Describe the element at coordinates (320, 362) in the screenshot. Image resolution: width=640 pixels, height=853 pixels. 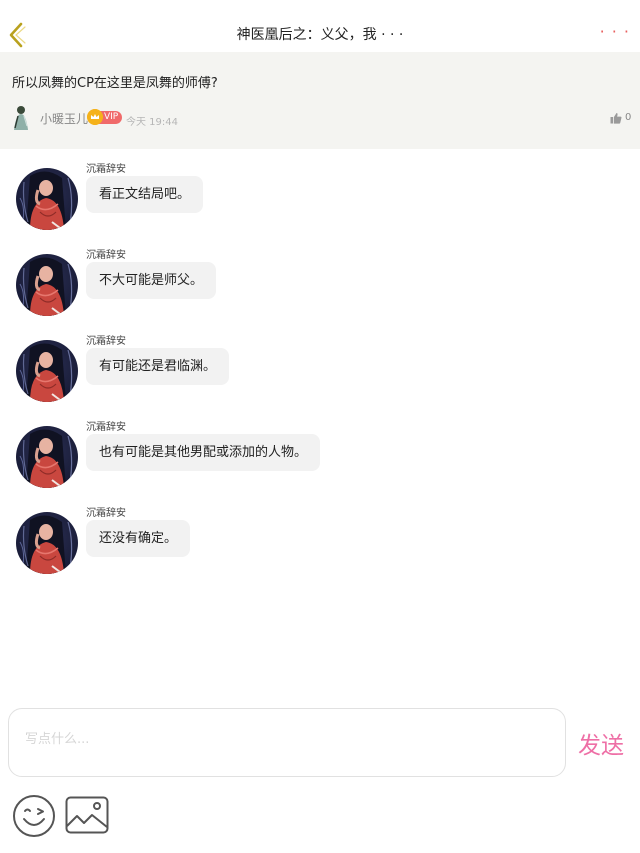
I see `message-row: 沉霜辞安 有可能还是君临渊。` at that location.